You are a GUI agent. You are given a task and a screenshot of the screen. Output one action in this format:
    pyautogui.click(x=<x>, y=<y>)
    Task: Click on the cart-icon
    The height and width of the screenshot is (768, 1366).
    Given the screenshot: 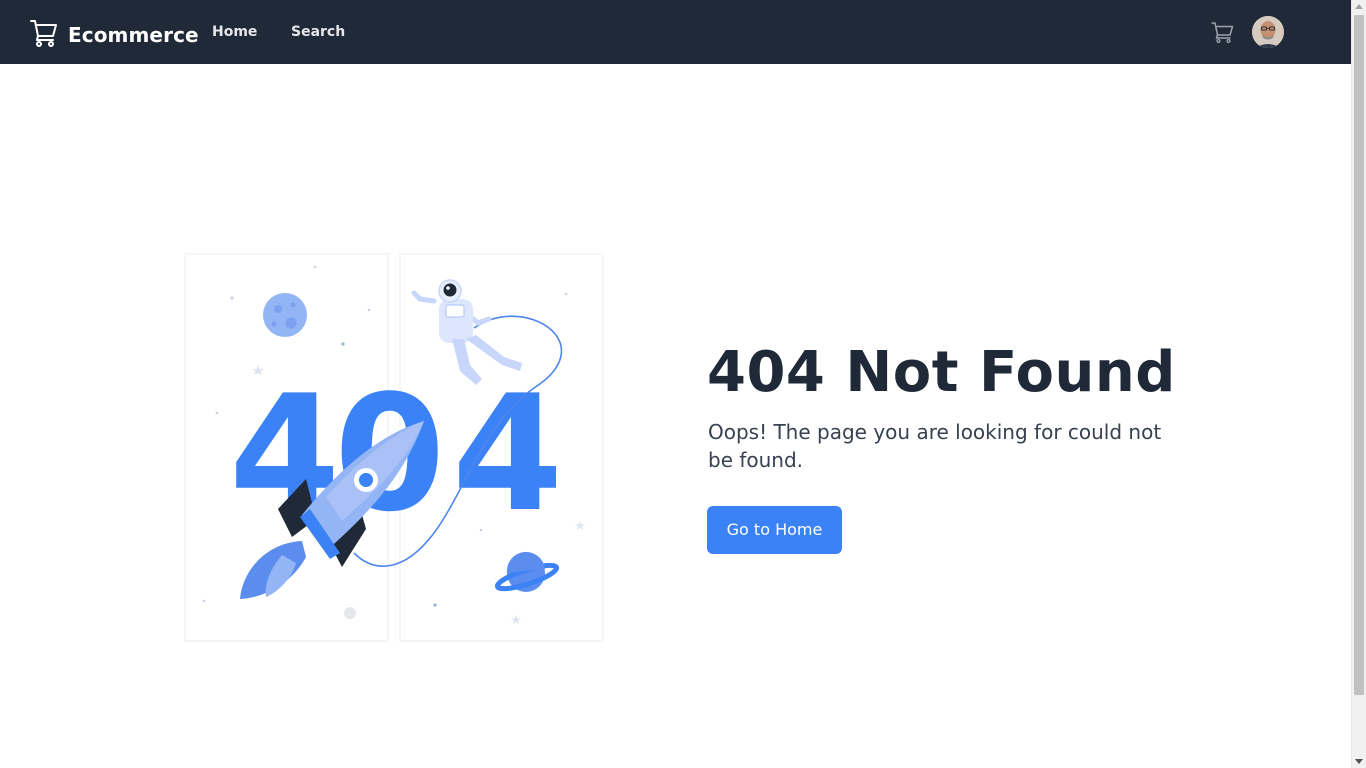 What is the action you would take?
    pyautogui.click(x=1222, y=33)
    